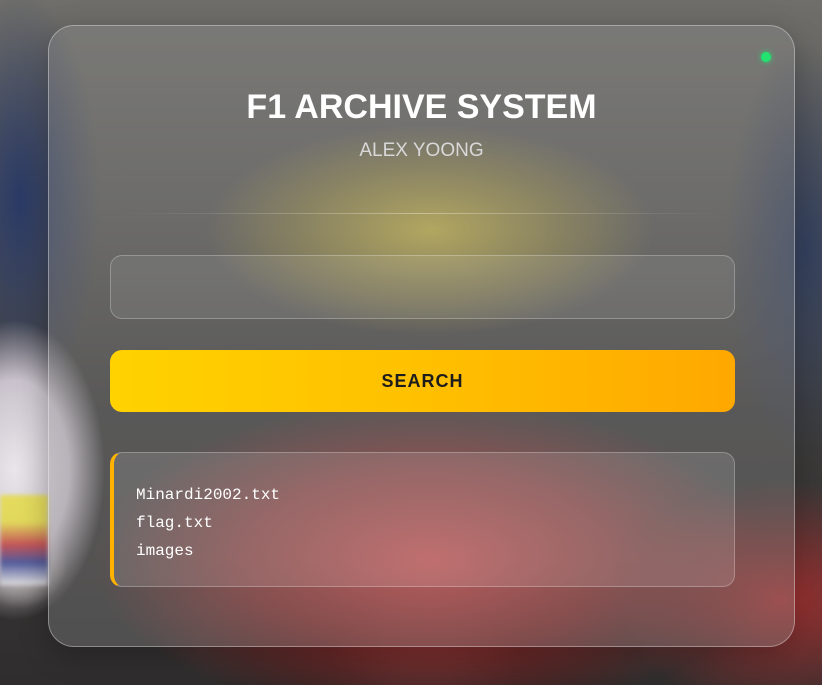 This screenshot has width=822, height=685. Describe the element at coordinates (766, 57) in the screenshot. I see `status-indicator` at that location.